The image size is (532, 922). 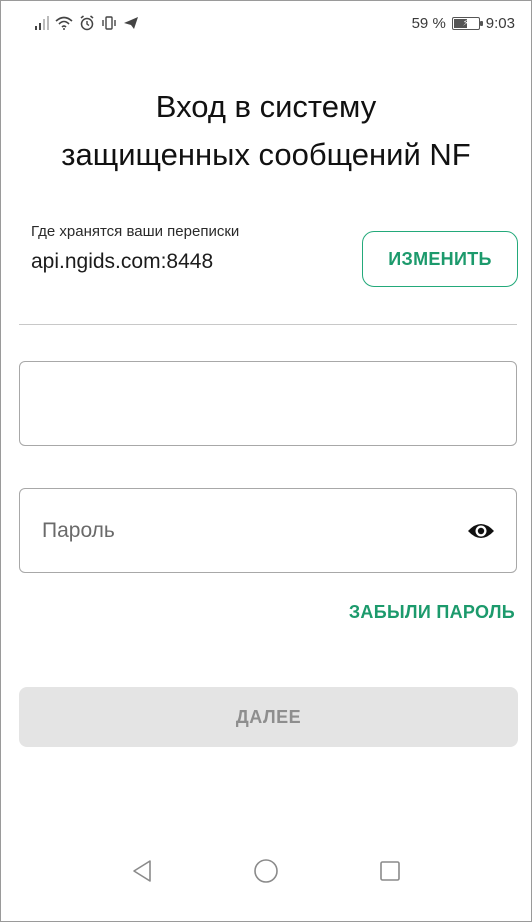 What do you see at coordinates (390, 871) in the screenshot?
I see `recents-icon` at bounding box center [390, 871].